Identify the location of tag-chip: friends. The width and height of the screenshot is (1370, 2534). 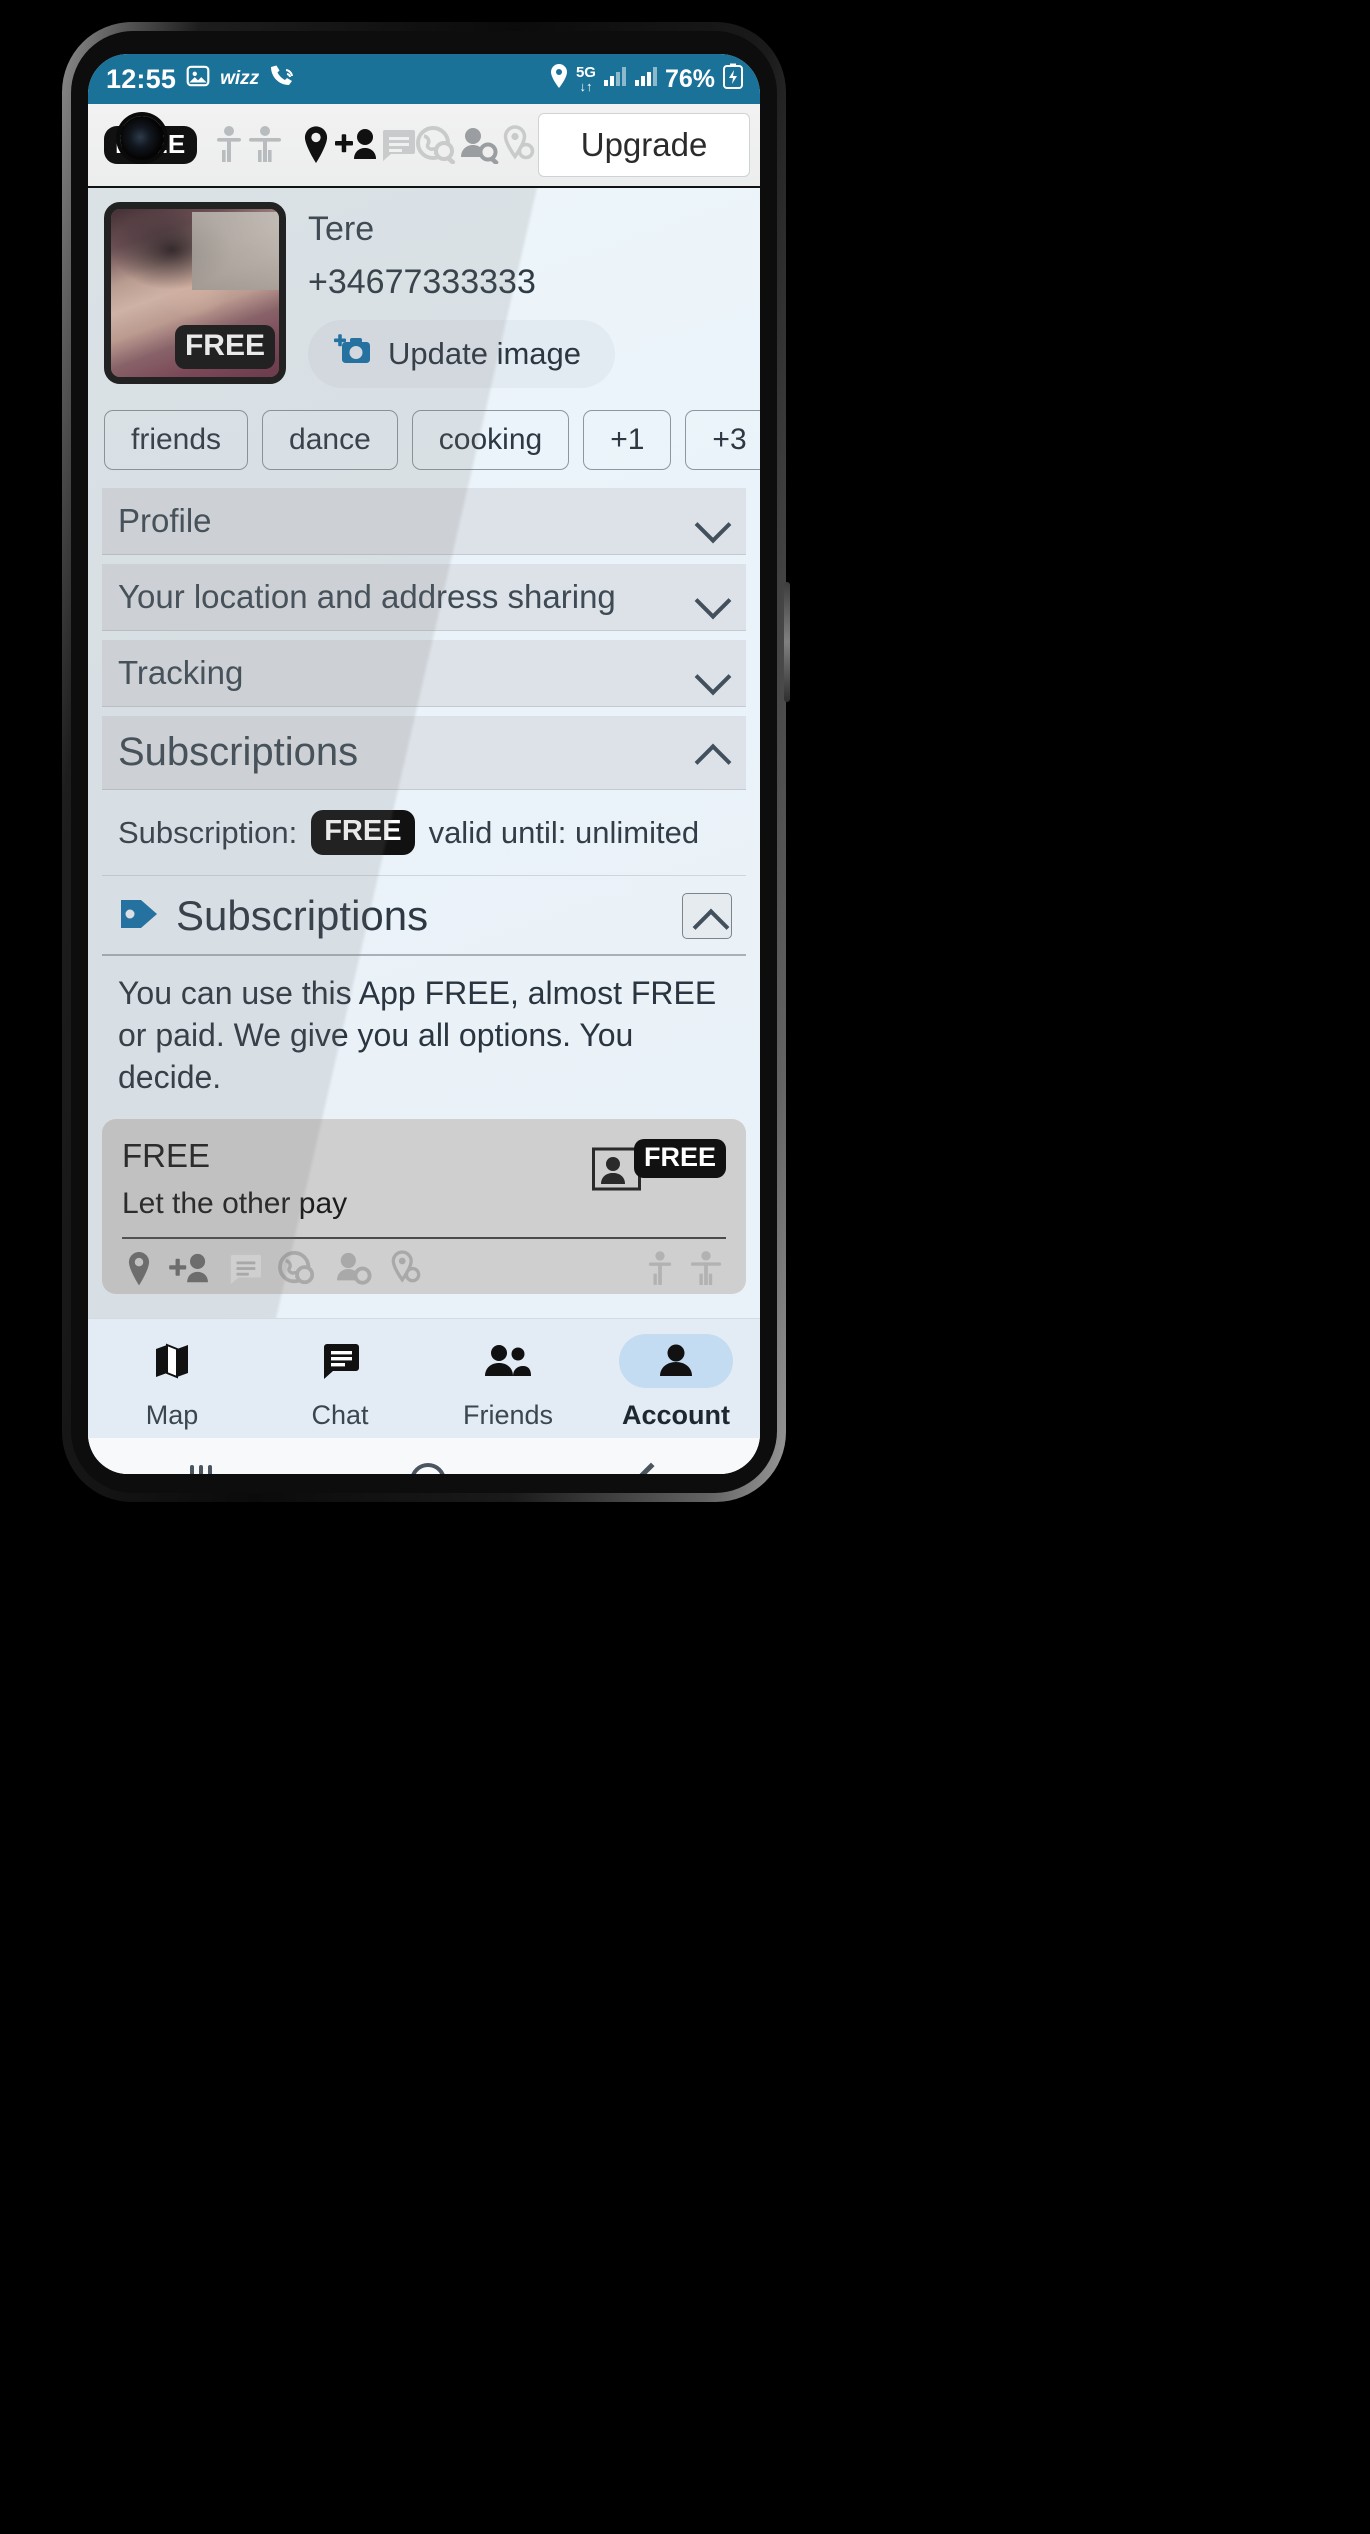
(176, 440).